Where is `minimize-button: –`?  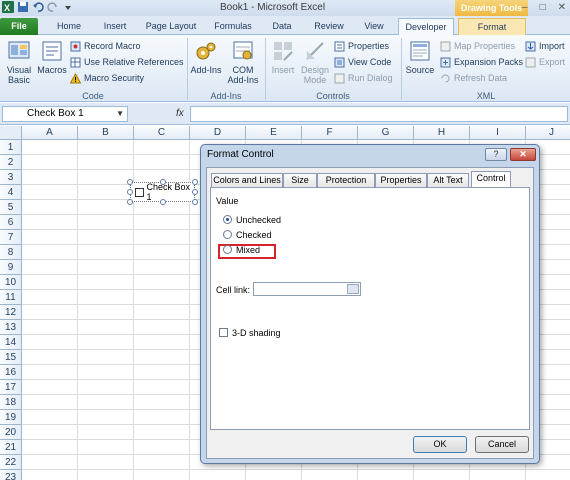
minimize-button: – is located at coordinates (525, 7).